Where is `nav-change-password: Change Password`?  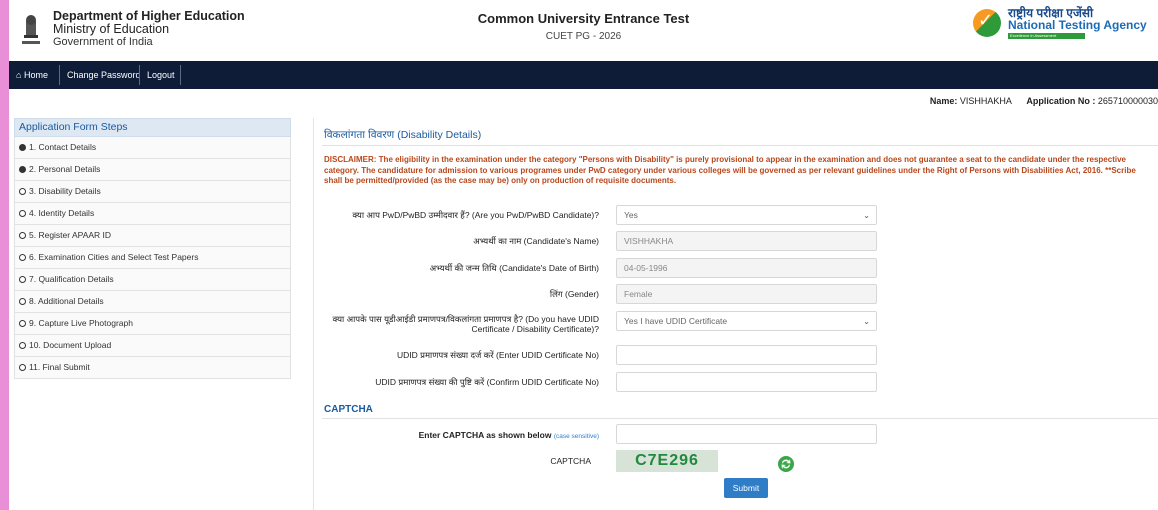
nav-change-password: Change Password is located at coordinates (104, 75).